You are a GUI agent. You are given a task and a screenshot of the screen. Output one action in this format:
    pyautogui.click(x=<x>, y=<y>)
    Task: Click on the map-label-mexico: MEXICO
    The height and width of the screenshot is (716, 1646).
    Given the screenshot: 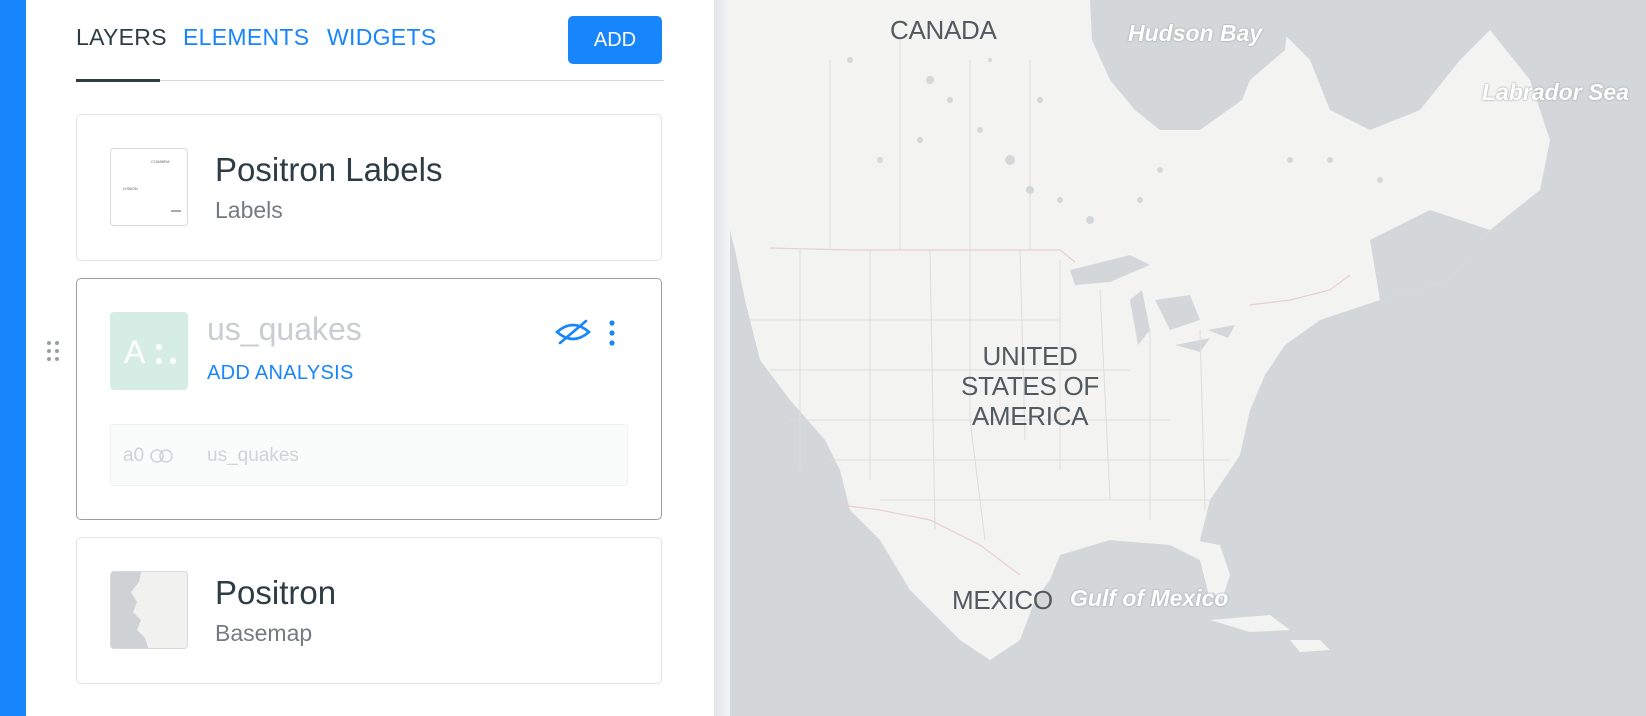 What is the action you would take?
    pyautogui.click(x=1002, y=600)
    